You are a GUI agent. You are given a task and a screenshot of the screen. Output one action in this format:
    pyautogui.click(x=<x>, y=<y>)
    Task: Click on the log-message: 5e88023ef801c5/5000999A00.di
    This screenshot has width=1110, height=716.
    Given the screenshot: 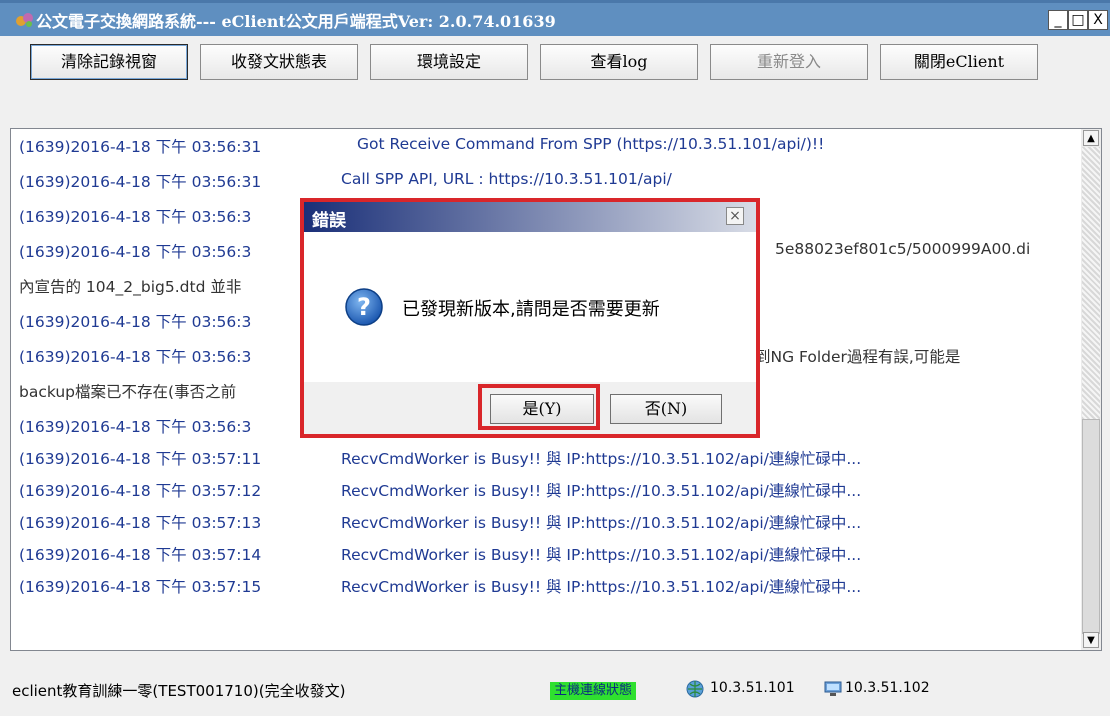 What is the action you would take?
    pyautogui.click(x=903, y=249)
    